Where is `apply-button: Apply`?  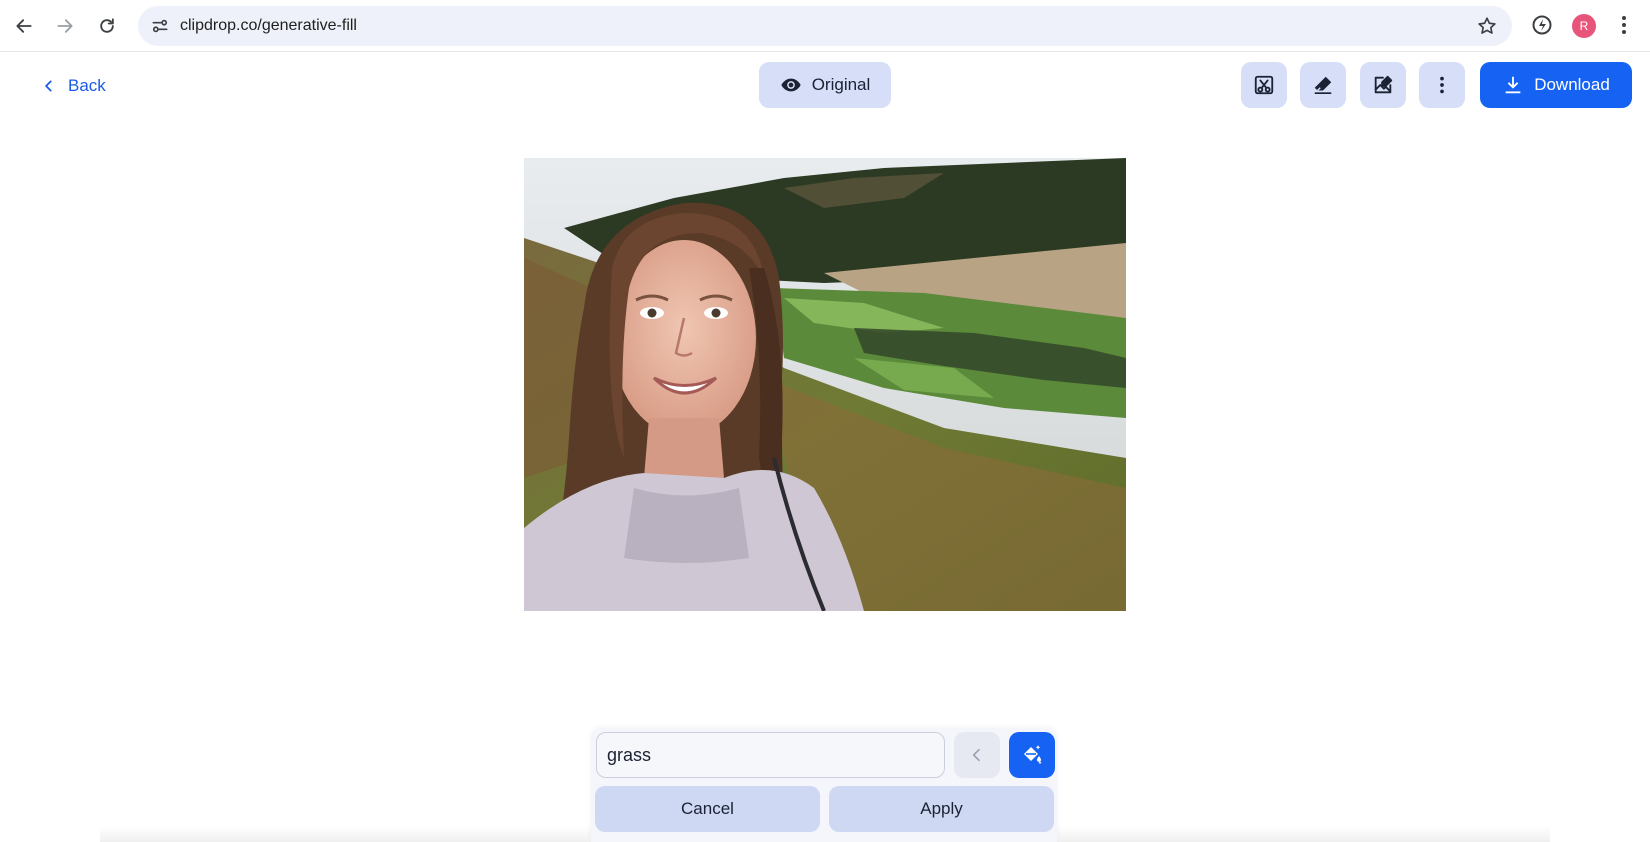 apply-button: Apply is located at coordinates (941, 809).